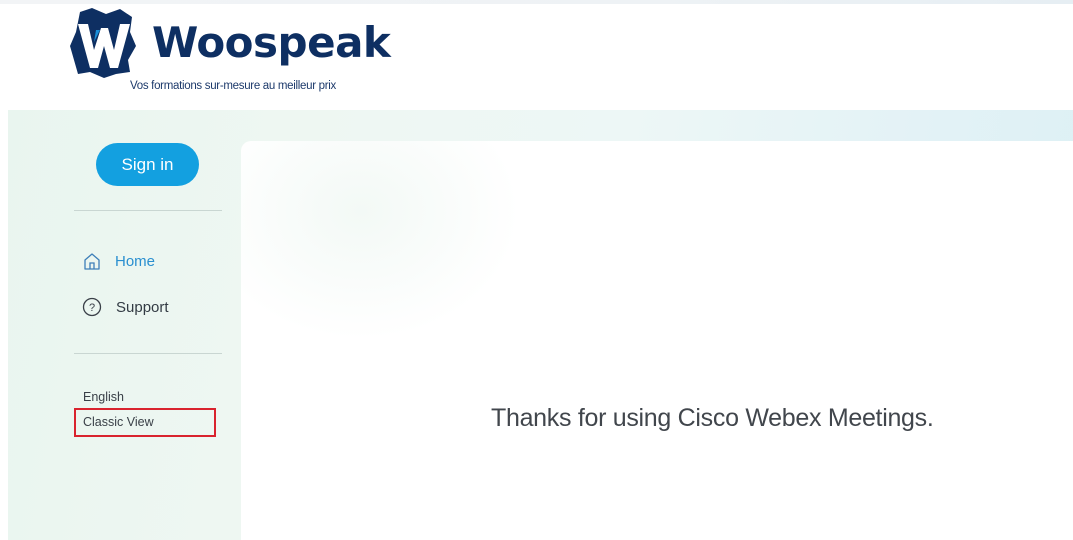 The image size is (1073, 540). Describe the element at coordinates (147, 164) in the screenshot. I see `sign-in-button: Sign in` at that location.